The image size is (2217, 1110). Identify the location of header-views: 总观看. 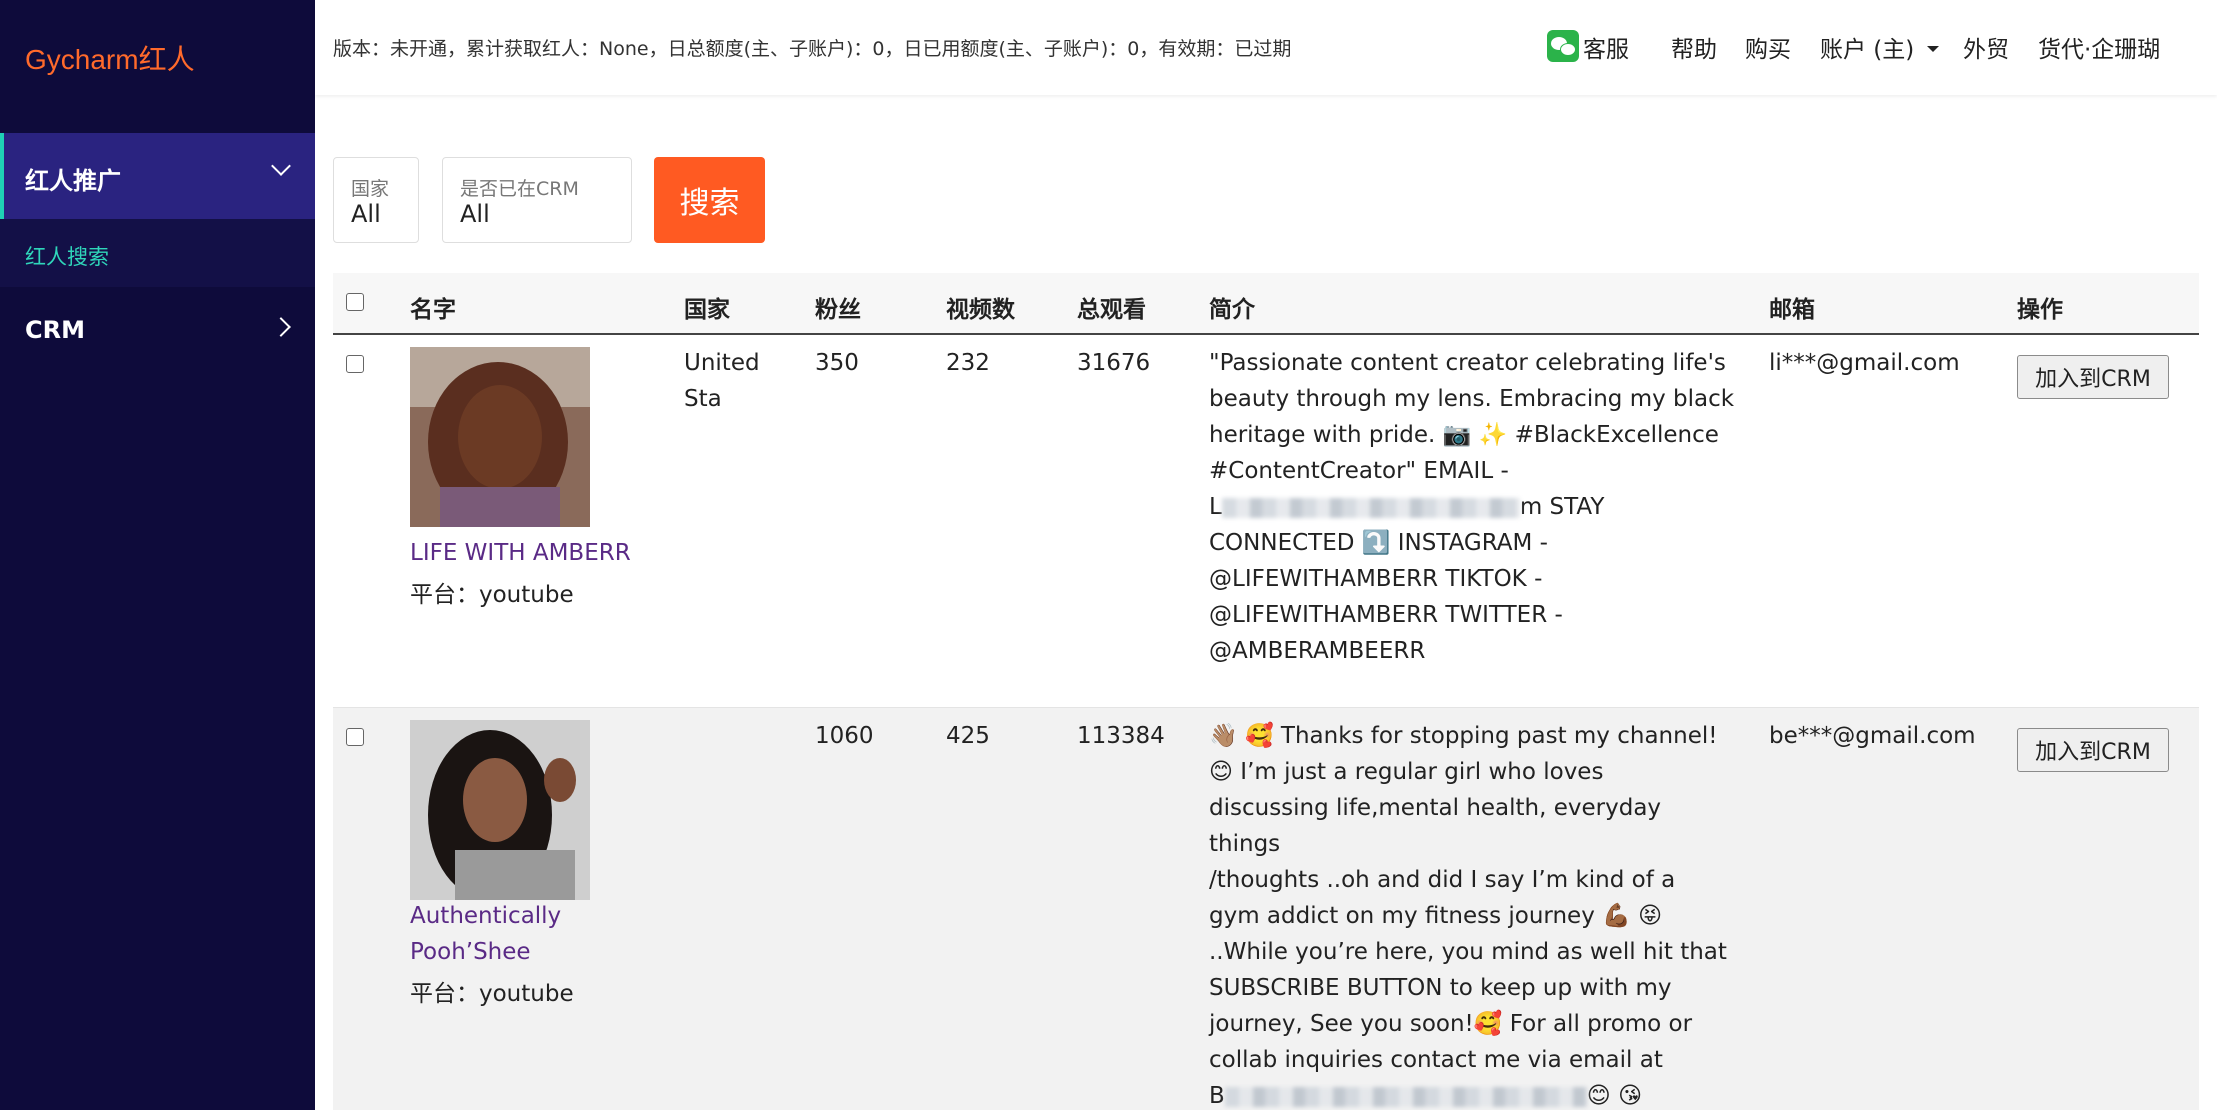
(1111, 310).